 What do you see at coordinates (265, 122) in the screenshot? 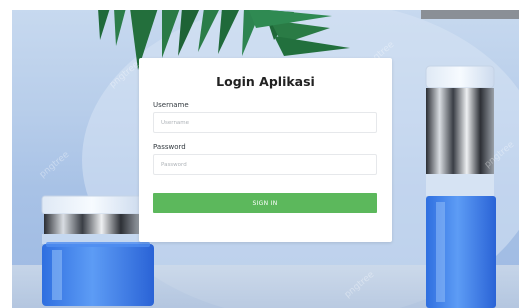
I see `username-input` at bounding box center [265, 122].